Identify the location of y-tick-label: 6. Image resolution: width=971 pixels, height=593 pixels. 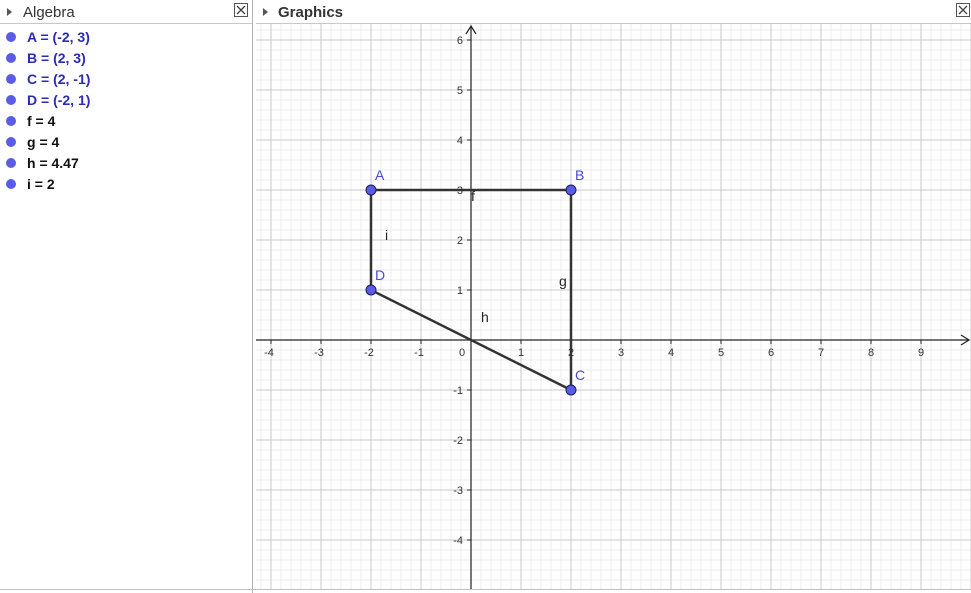
(460, 41).